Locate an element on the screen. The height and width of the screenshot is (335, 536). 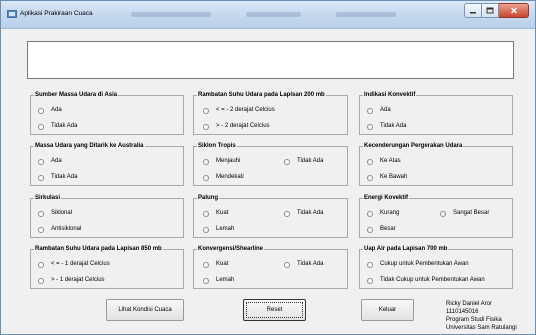
radio-label: Cukup untuk Pembentukan Awan is located at coordinates (424, 264).